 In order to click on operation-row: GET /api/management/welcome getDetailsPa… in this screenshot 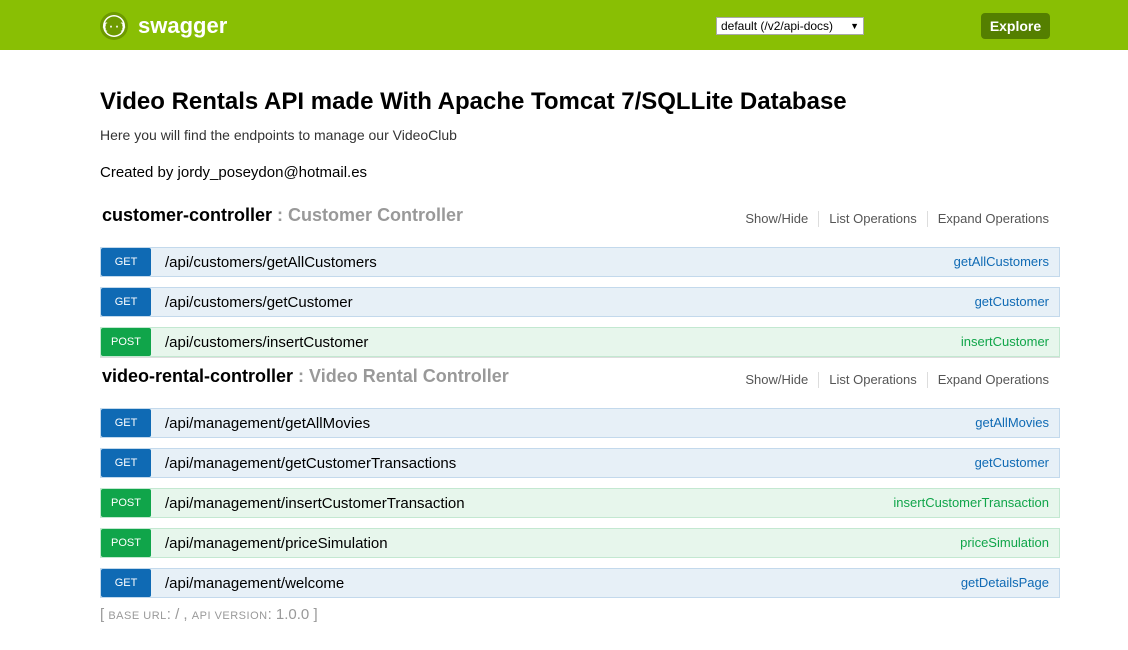, I will do `click(580, 583)`.